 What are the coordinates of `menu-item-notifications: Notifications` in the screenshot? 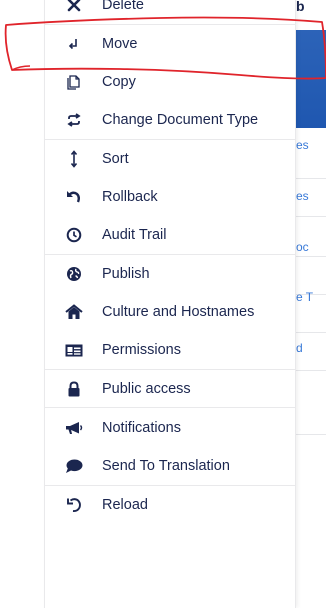 It's located at (170, 428).